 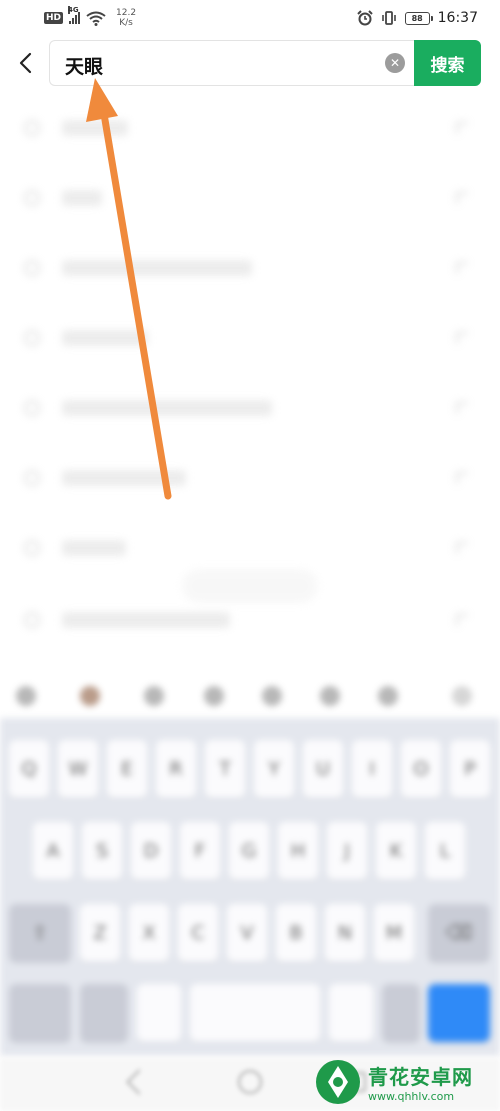 What do you see at coordinates (457, 18) in the screenshot?
I see `status-time: 16:37` at bounding box center [457, 18].